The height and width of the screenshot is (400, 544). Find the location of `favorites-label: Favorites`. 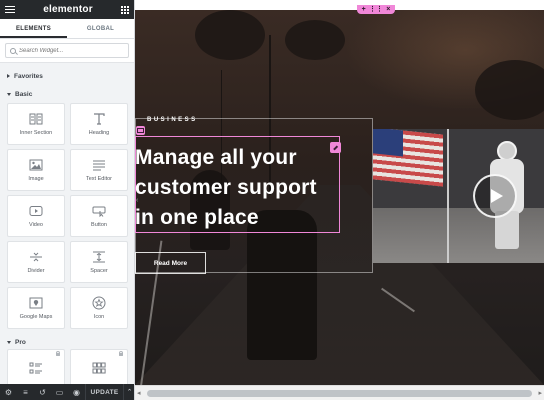

favorites-label: Favorites is located at coordinates (28, 76).